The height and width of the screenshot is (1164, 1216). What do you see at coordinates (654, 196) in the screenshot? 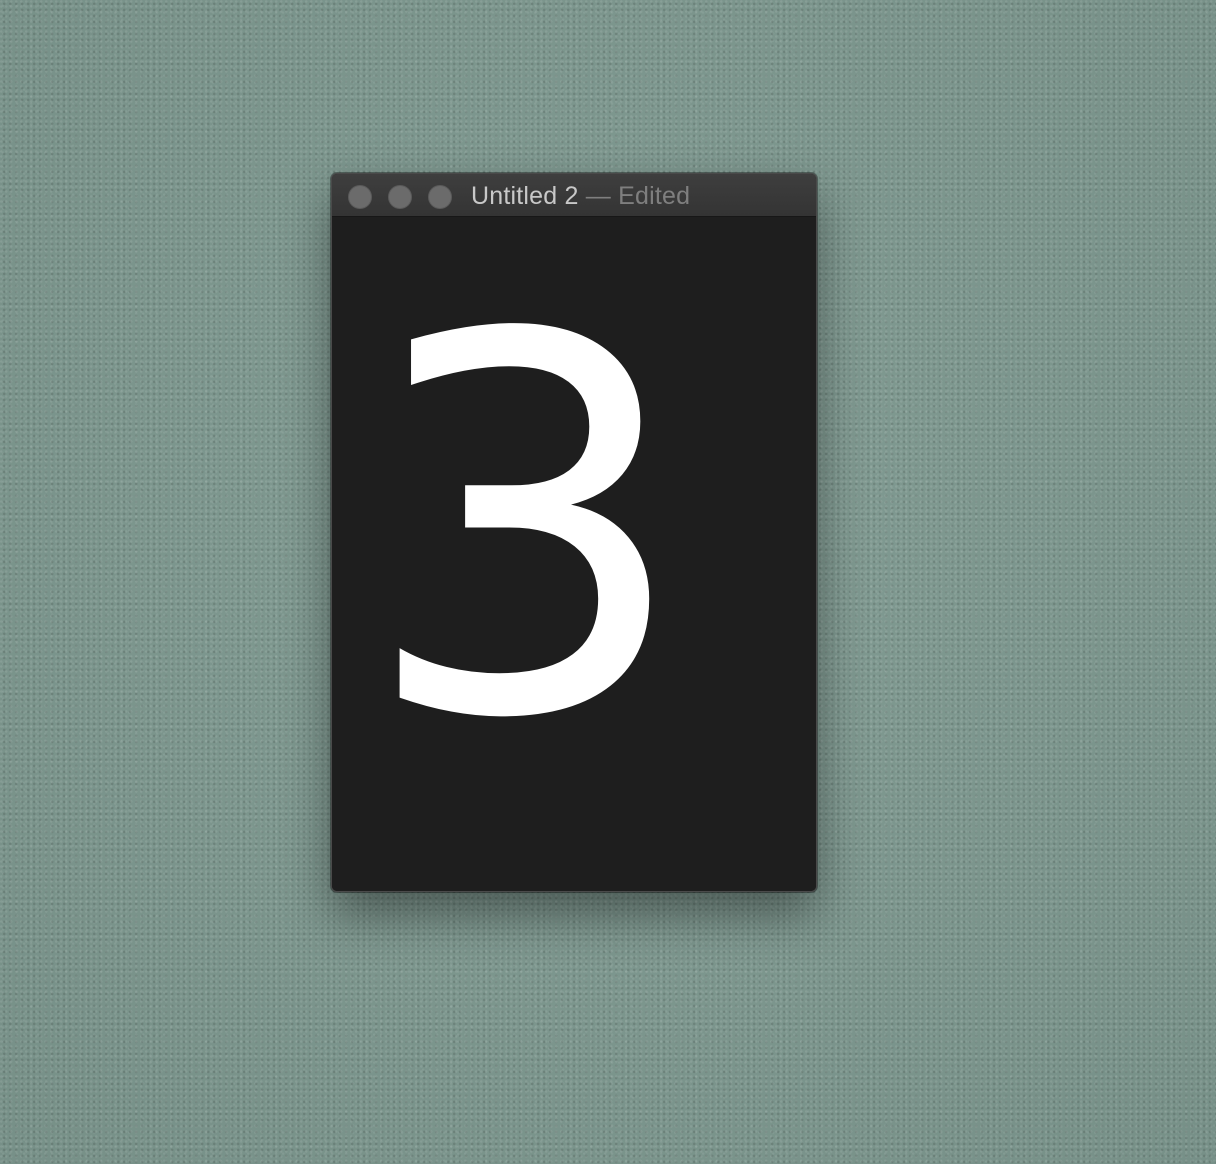
I see `document-status: Edited` at bounding box center [654, 196].